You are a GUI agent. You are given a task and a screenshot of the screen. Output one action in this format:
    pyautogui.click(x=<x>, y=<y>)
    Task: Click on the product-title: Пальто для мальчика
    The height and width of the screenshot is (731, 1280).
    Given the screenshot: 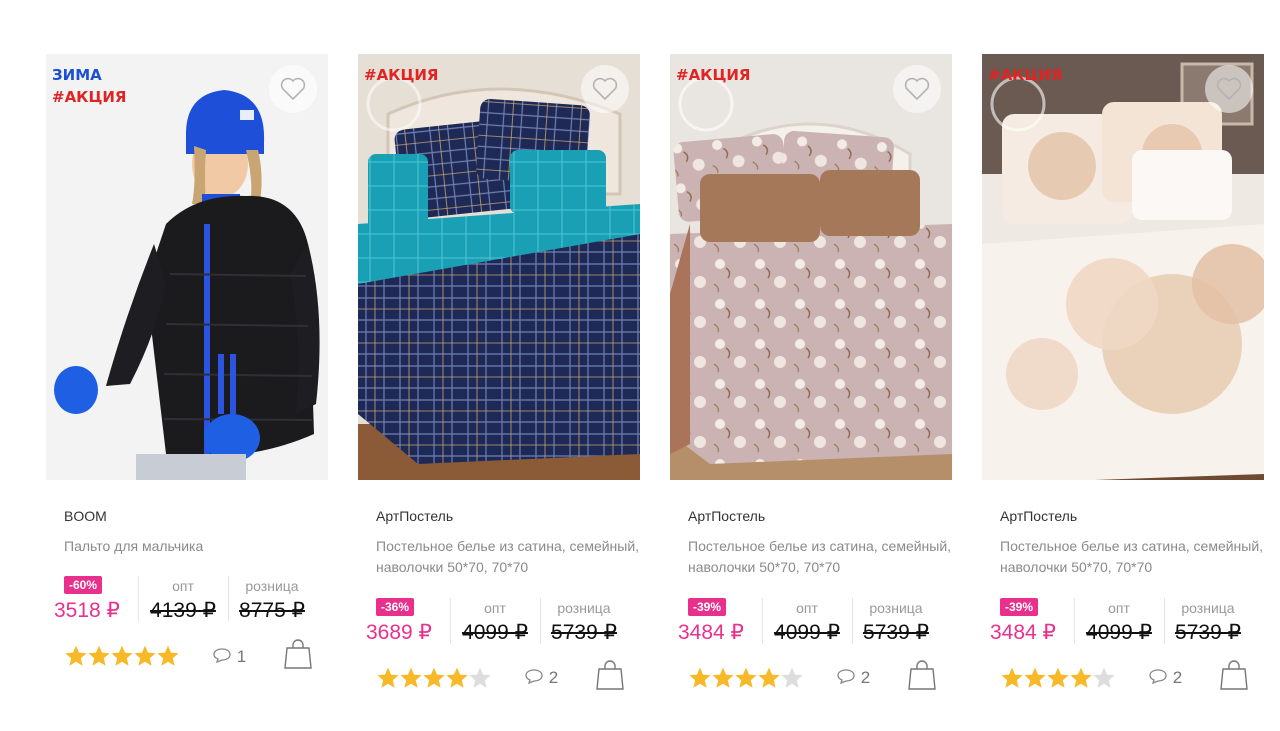 What is the action you would take?
    pyautogui.click(x=199, y=546)
    